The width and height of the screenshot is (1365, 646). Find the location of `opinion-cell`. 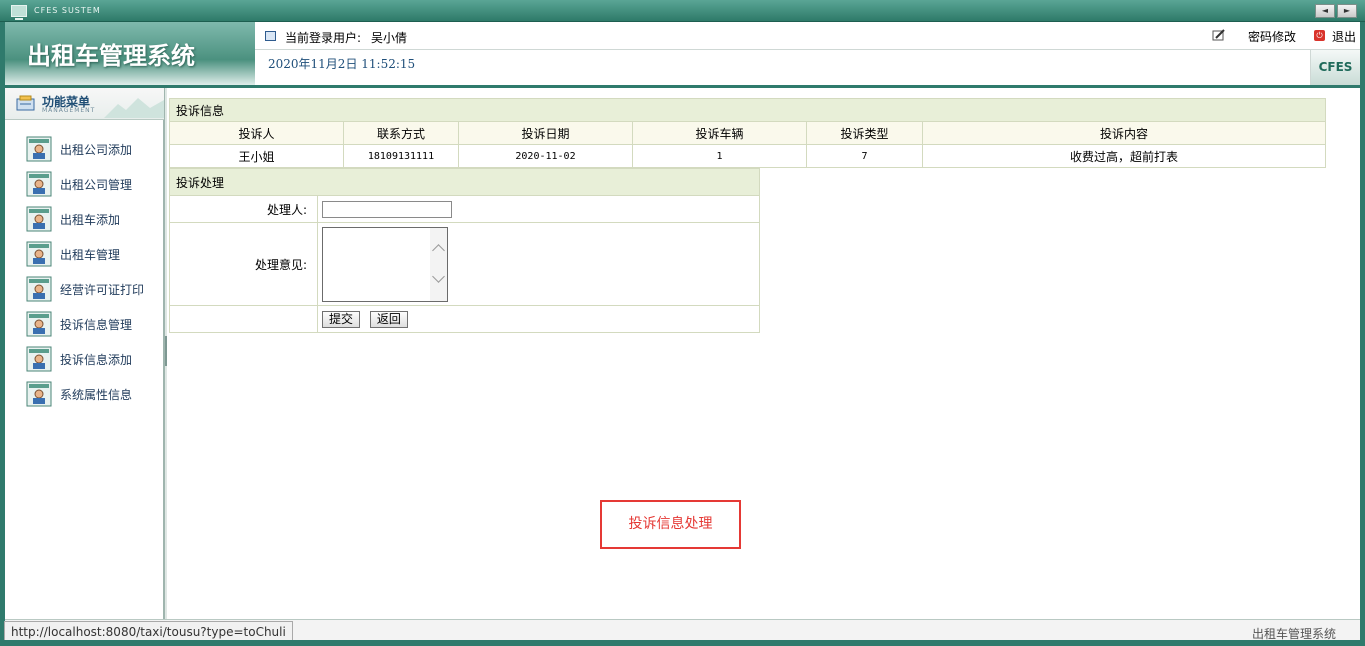

opinion-cell is located at coordinates (538, 264).